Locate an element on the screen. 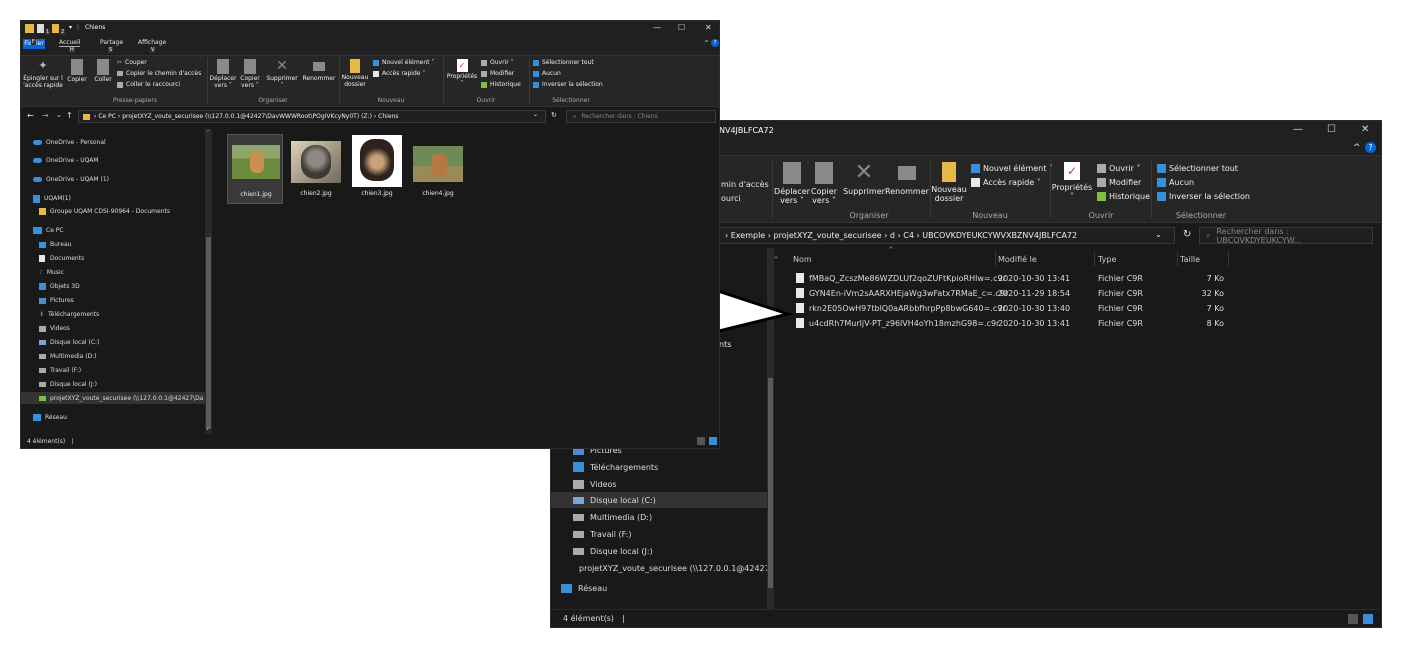 This screenshot has width=1402, height=649. crumb-ce-pc: Ce PC is located at coordinates (107, 116).